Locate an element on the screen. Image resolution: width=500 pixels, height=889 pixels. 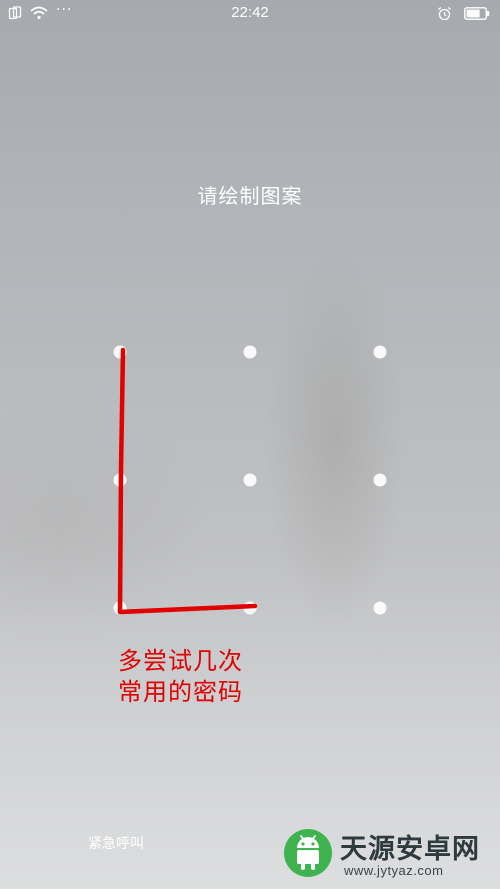
android-logo-icon is located at coordinates (308, 853).